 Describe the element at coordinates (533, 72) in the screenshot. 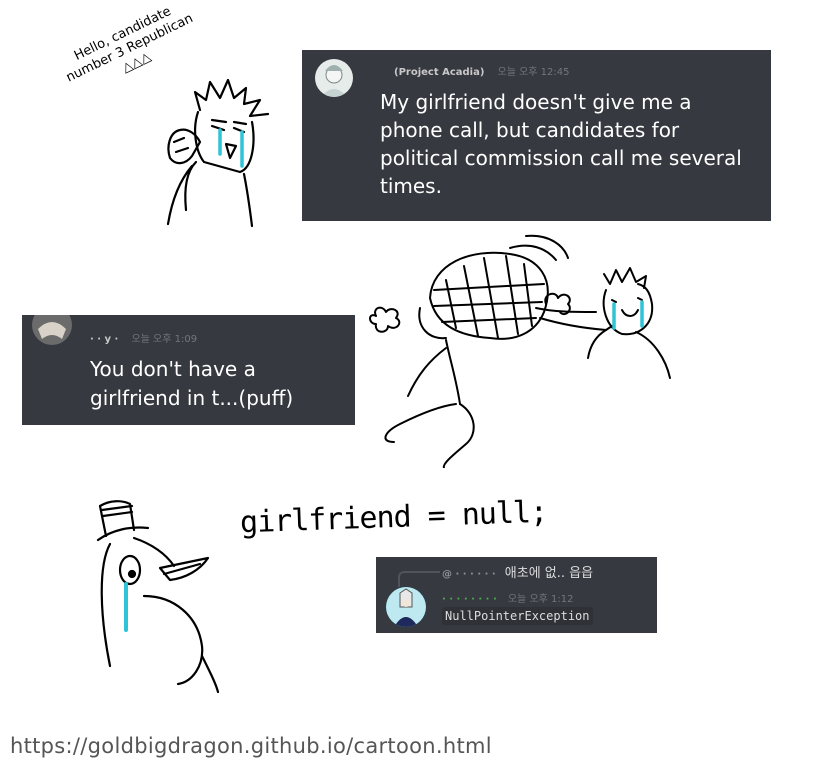

I see `timestamp: 오늘 오후 12:45` at that location.